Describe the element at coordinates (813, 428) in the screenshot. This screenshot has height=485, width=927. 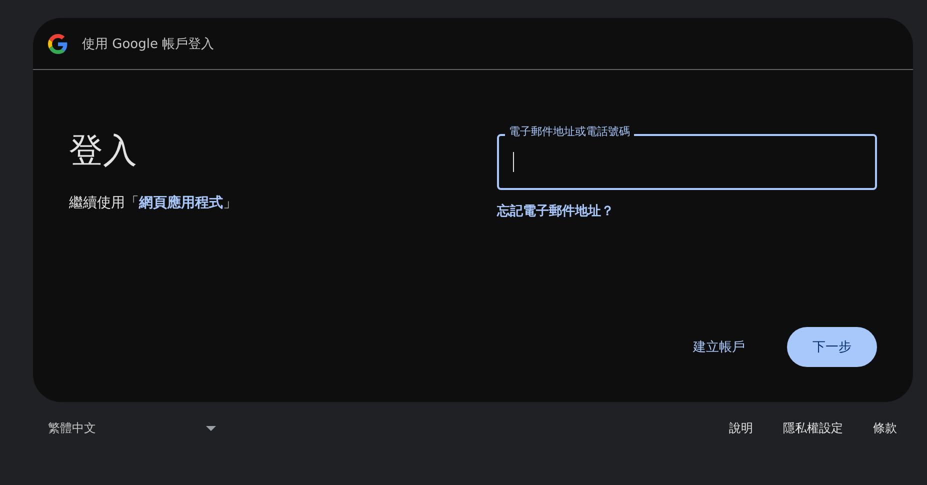
I see `footer-link: 隱私權設定` at that location.